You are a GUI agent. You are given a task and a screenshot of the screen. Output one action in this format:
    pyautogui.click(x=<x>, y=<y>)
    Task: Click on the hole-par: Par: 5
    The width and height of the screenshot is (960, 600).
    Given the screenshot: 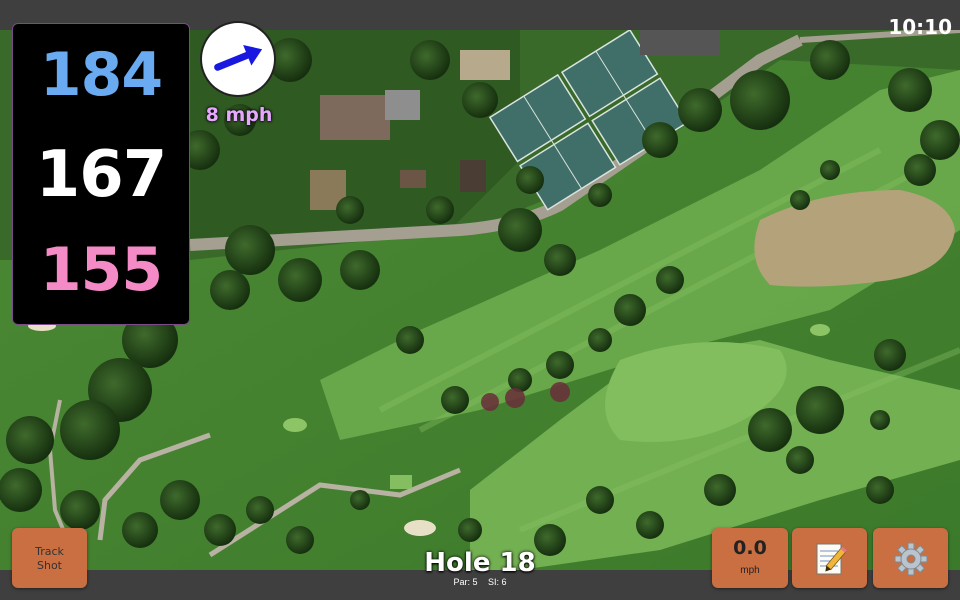 What is the action you would take?
    pyautogui.click(x=465, y=582)
    